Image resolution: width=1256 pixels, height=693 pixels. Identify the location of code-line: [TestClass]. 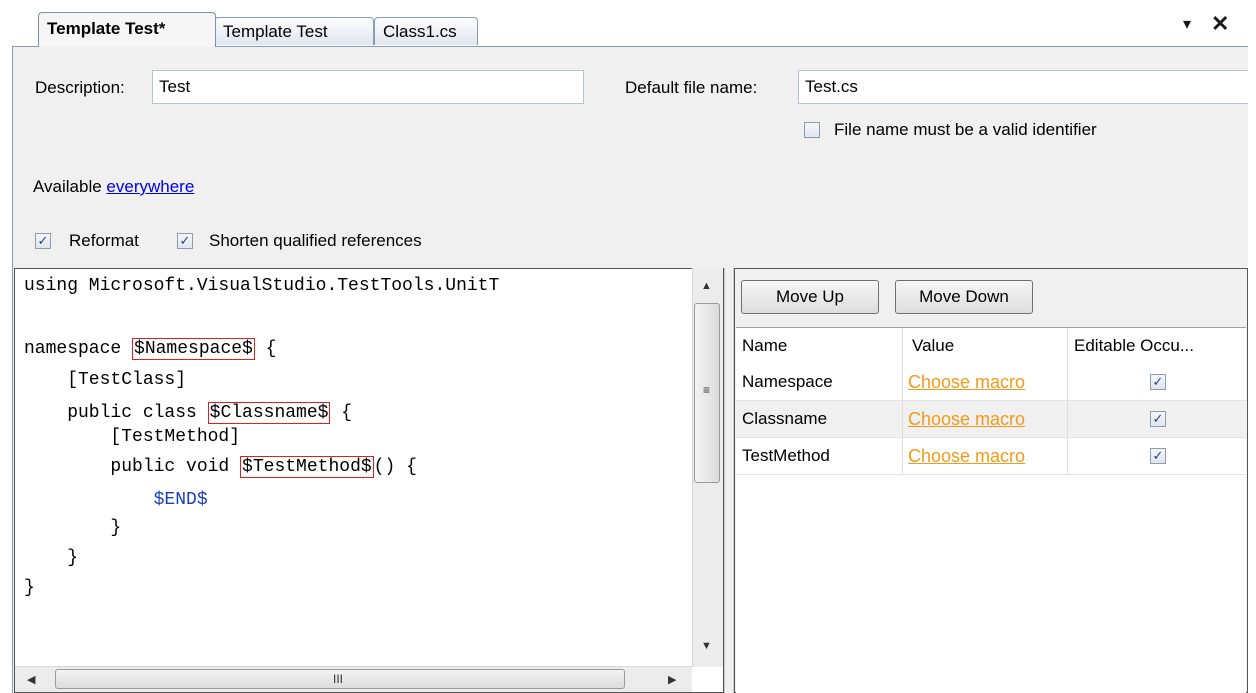
(105, 380).